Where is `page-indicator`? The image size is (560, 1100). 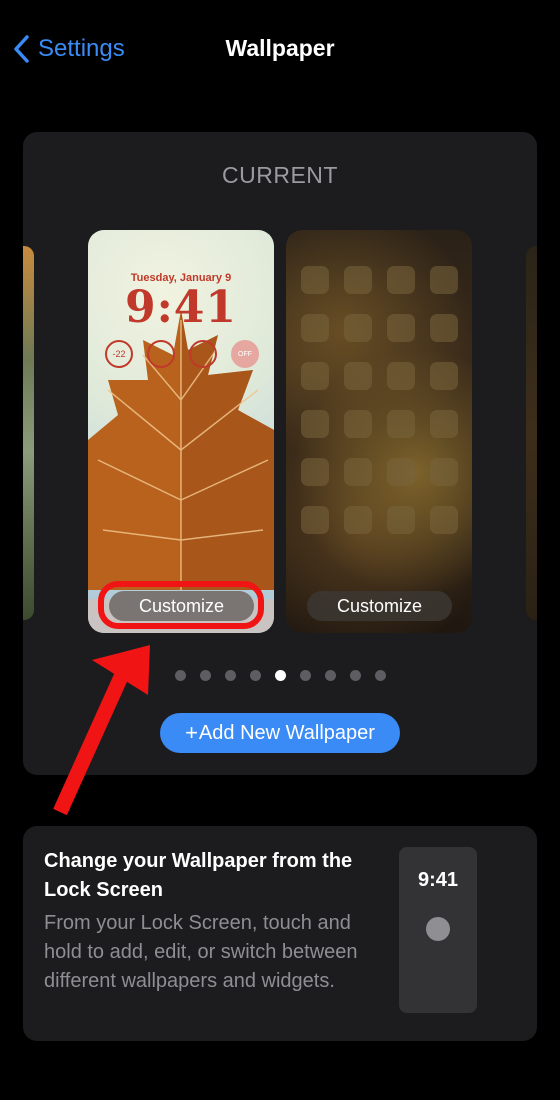
page-indicator is located at coordinates (280, 675).